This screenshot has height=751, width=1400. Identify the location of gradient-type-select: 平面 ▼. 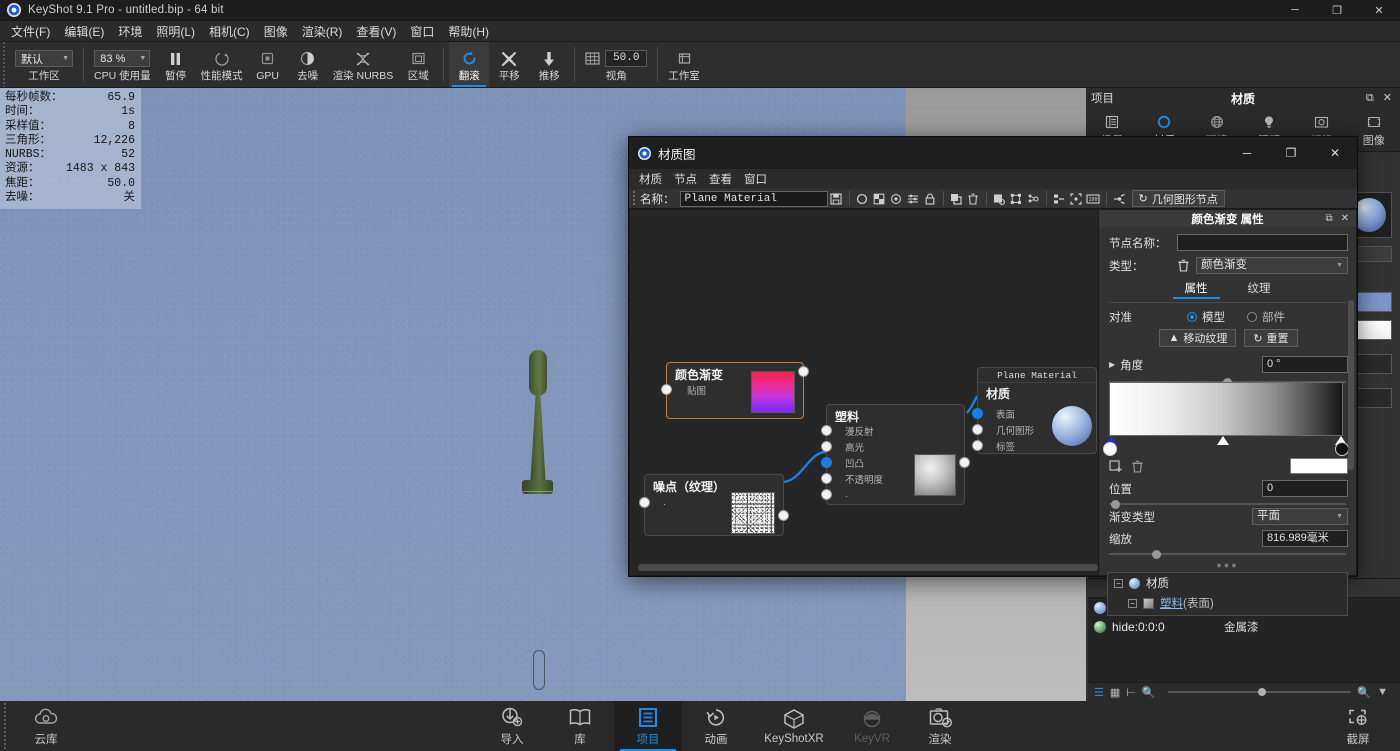
(1300, 516).